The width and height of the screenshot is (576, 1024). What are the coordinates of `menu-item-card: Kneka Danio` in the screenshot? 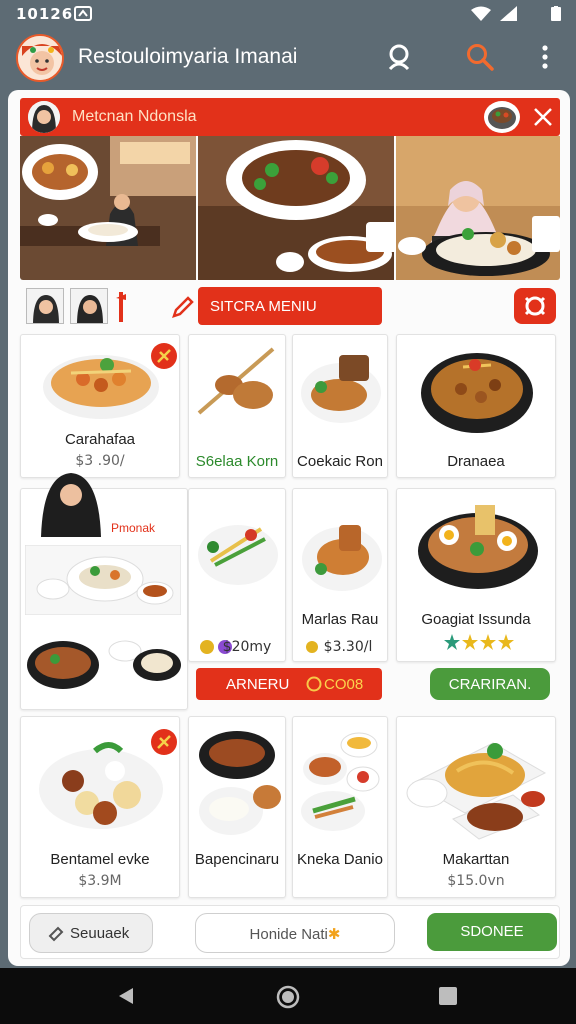 It's located at (340, 807).